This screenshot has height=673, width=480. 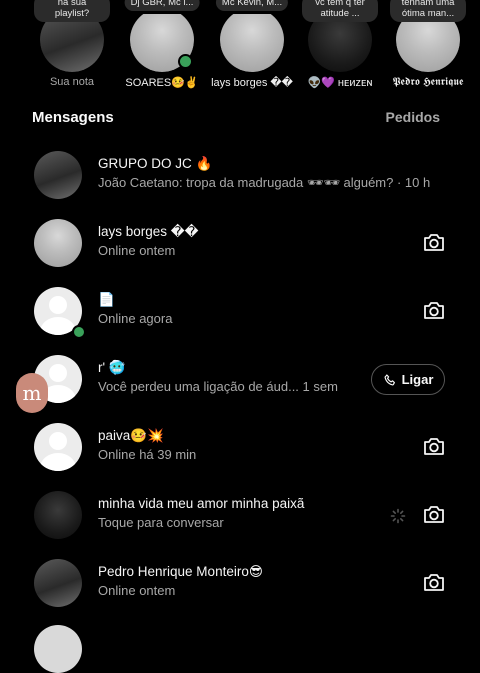 I want to click on floating-chat-bubble-icon: m, so click(x=32, y=393).